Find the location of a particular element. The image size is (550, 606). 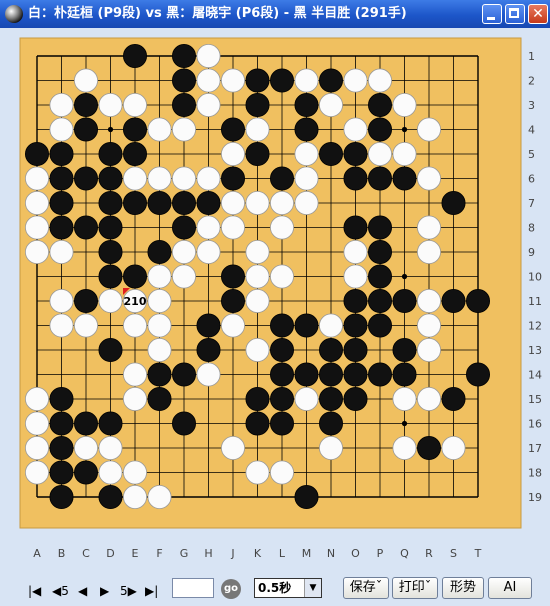

close-button: ✕ is located at coordinates (538, 14).